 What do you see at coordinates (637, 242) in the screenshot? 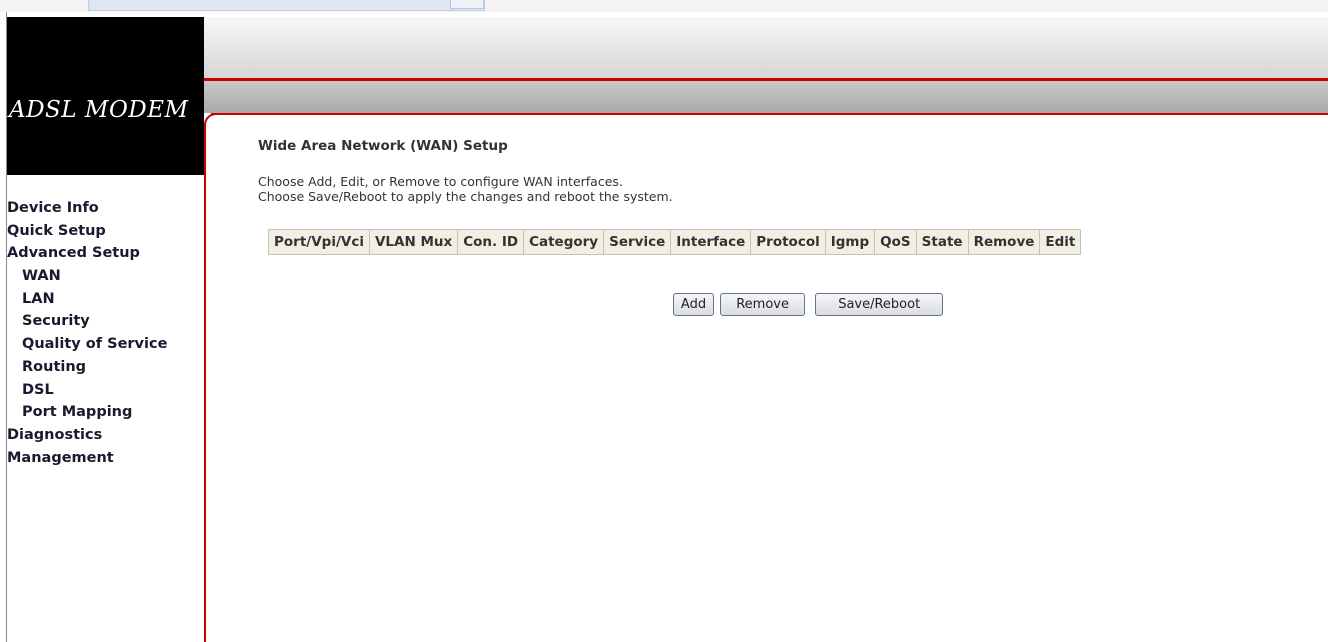
I see `col-header-service: Service` at bounding box center [637, 242].